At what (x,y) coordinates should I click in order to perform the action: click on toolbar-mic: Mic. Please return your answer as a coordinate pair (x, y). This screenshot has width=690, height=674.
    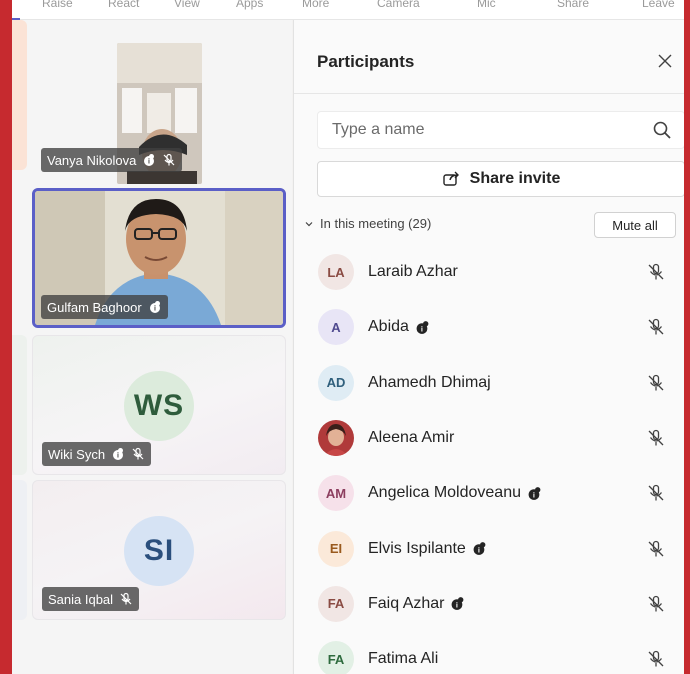
    Looking at the image, I should click on (486, 5).